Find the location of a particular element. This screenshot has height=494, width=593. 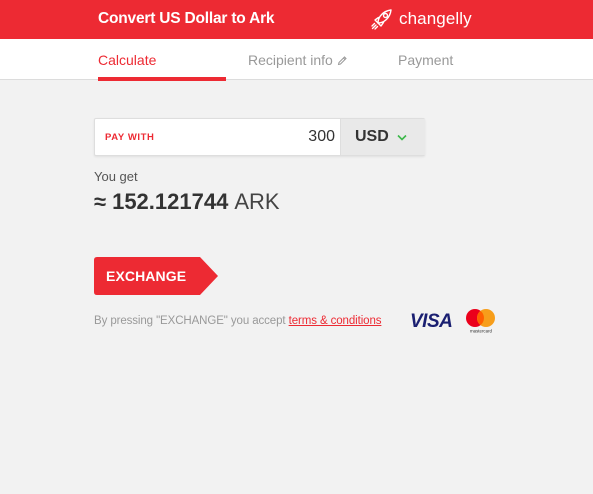

tab-bar: Calculate Recipient info Payment is located at coordinates (296, 60).